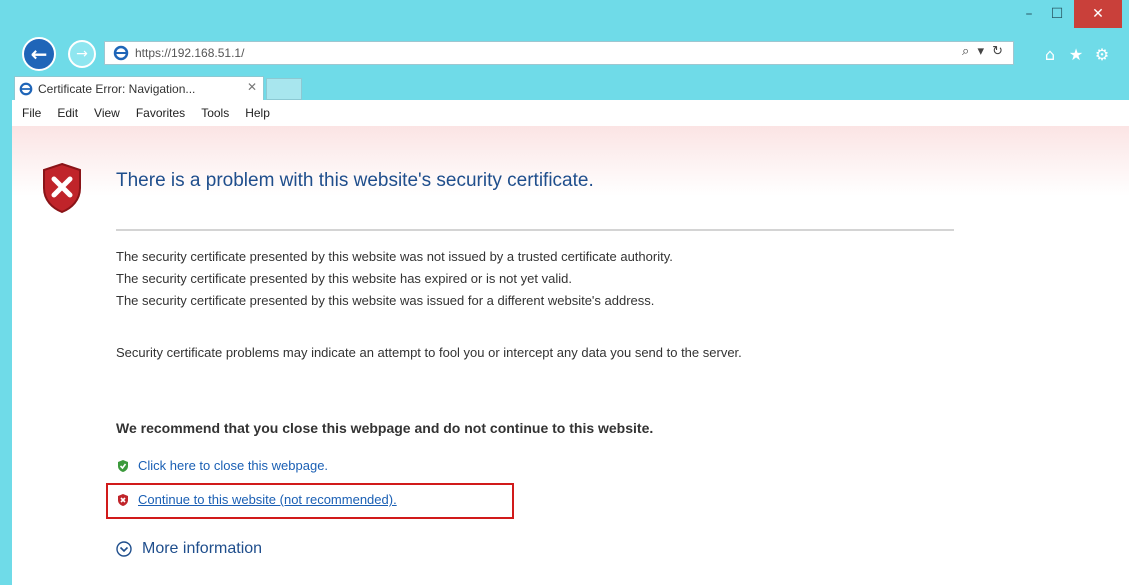  What do you see at coordinates (215, 113) in the screenshot?
I see `menu-tools: Tools` at bounding box center [215, 113].